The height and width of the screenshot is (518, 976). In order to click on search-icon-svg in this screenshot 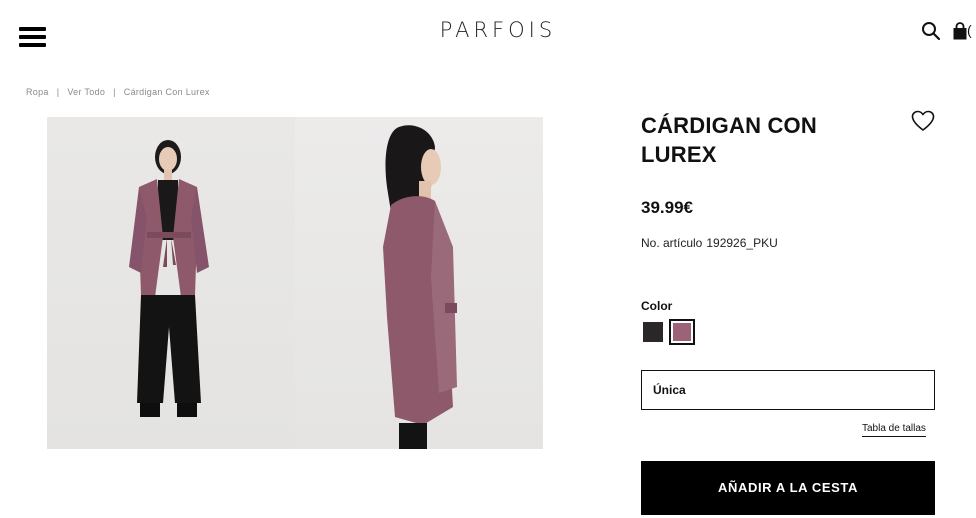, I will do `click(931, 31)`.